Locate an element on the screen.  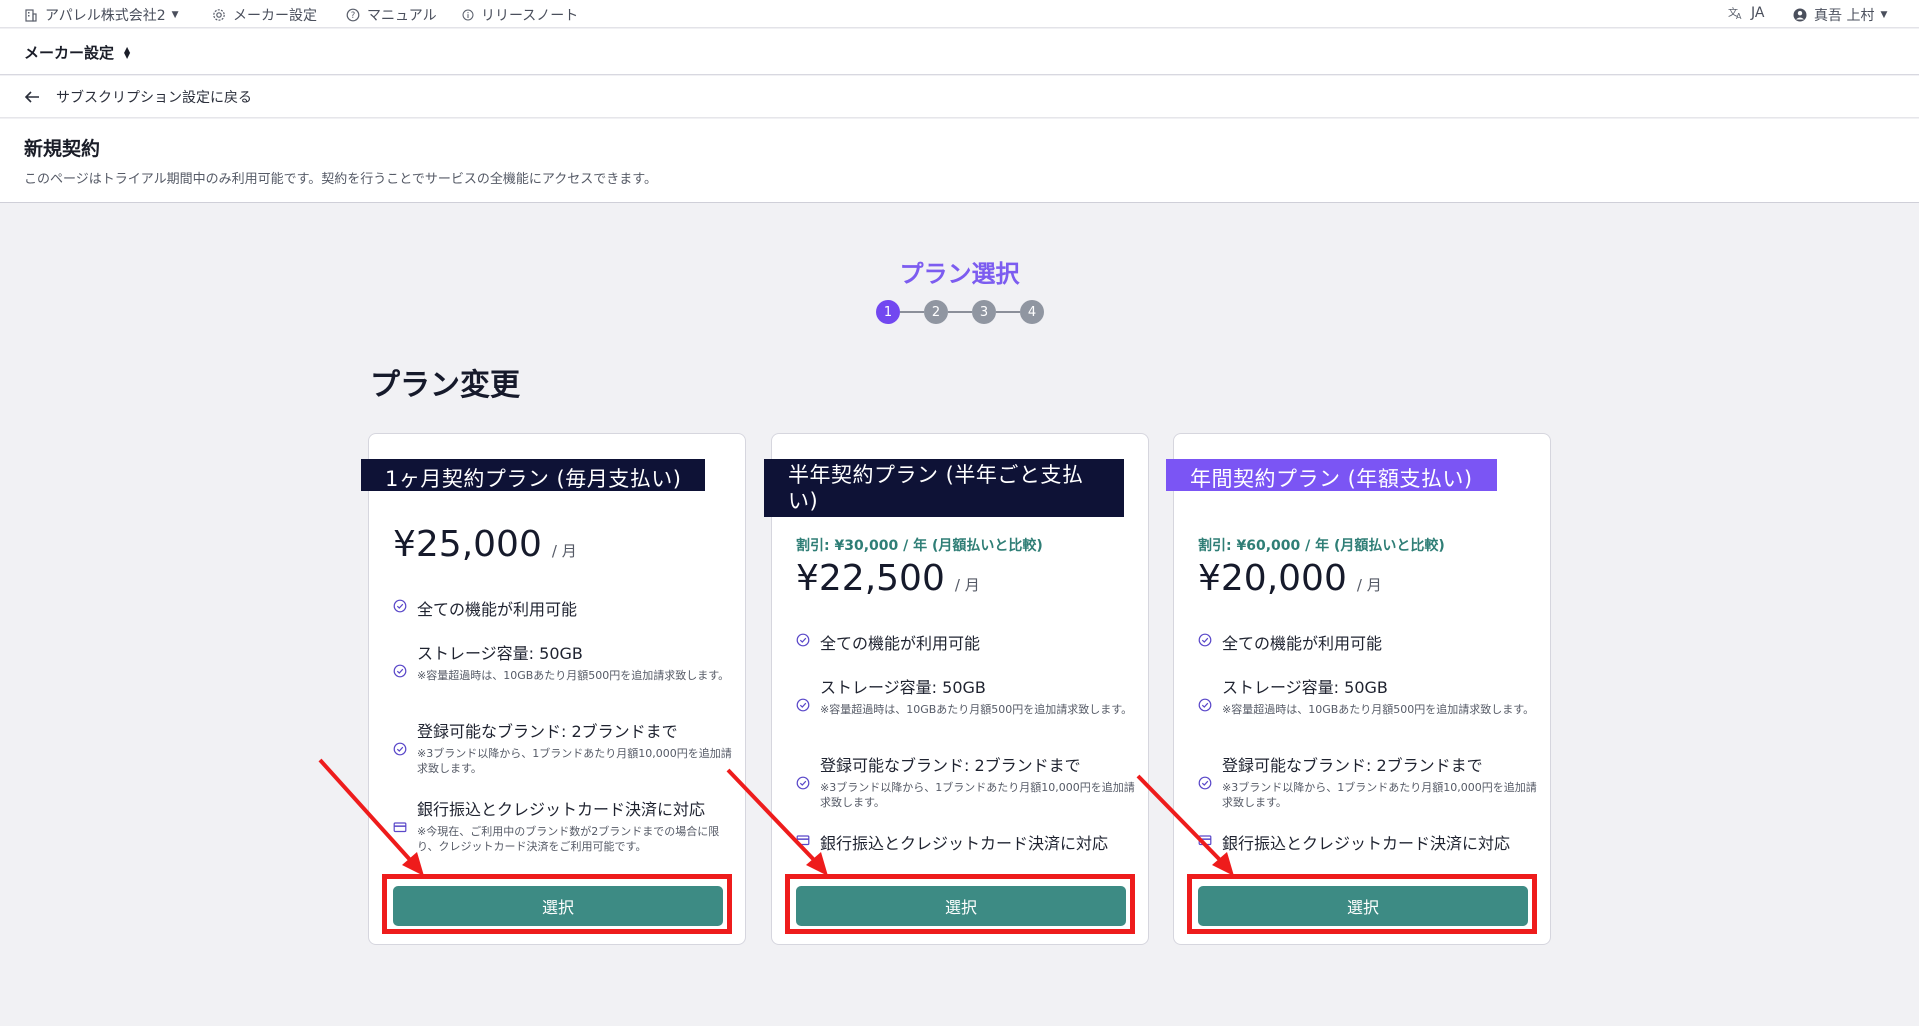
back-bar: サブスクリプション設定に戻る is located at coordinates (959, 97).